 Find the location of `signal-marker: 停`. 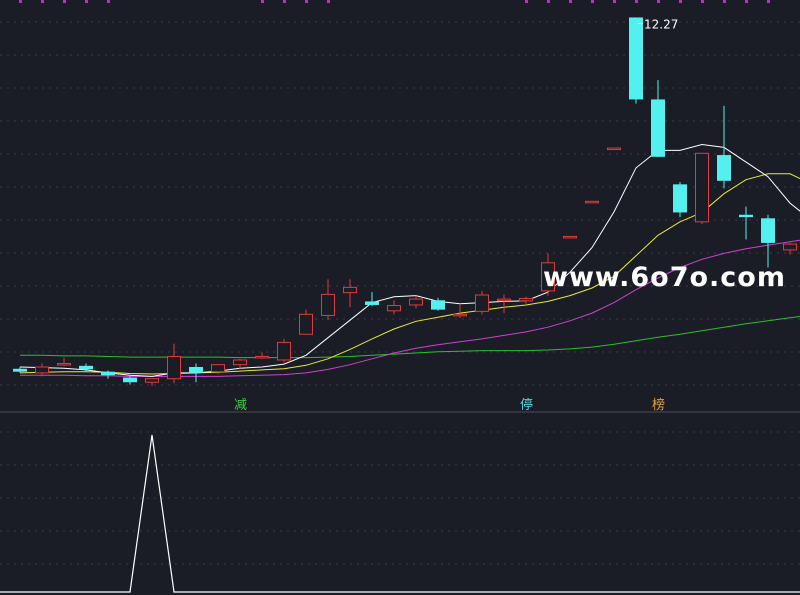

signal-marker: 停 is located at coordinates (526, 405).